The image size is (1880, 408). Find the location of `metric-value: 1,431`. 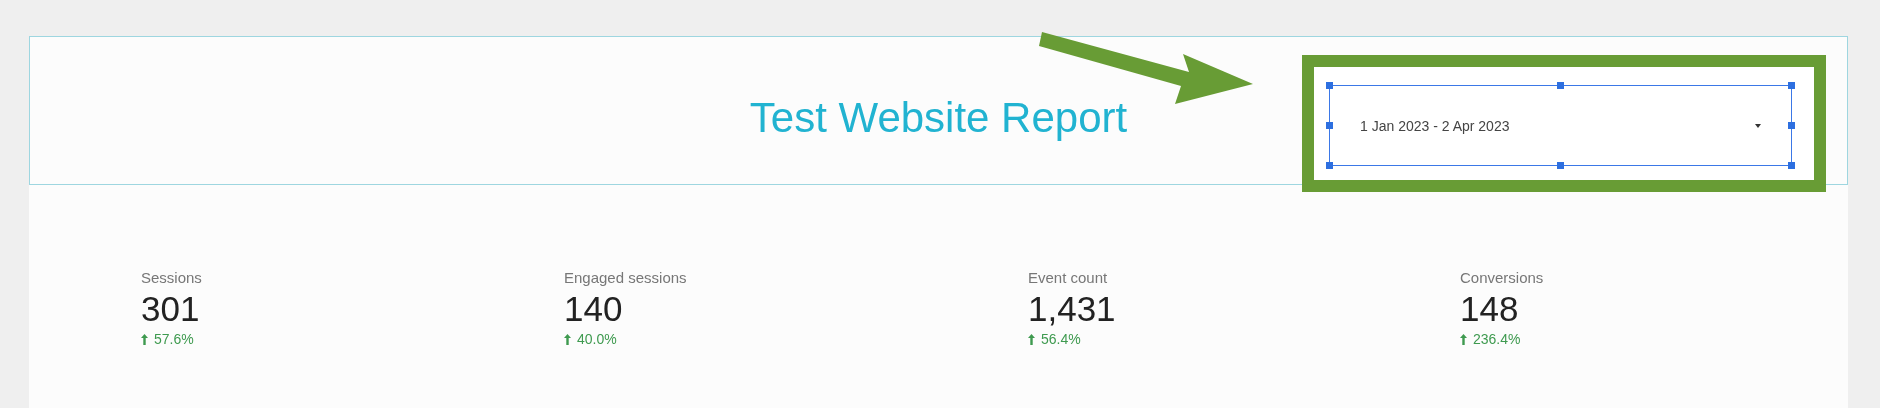

metric-value: 1,431 is located at coordinates (1072, 309).